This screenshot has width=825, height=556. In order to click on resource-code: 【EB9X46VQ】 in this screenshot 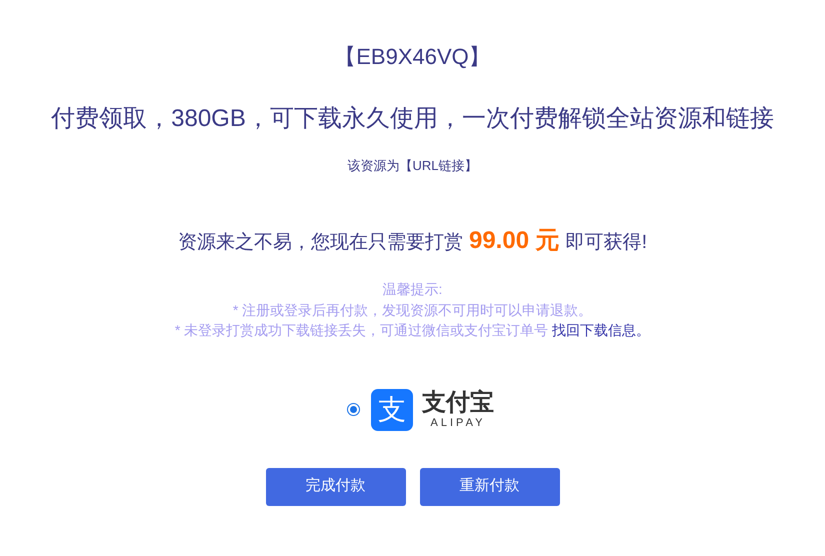, I will do `click(412, 57)`.